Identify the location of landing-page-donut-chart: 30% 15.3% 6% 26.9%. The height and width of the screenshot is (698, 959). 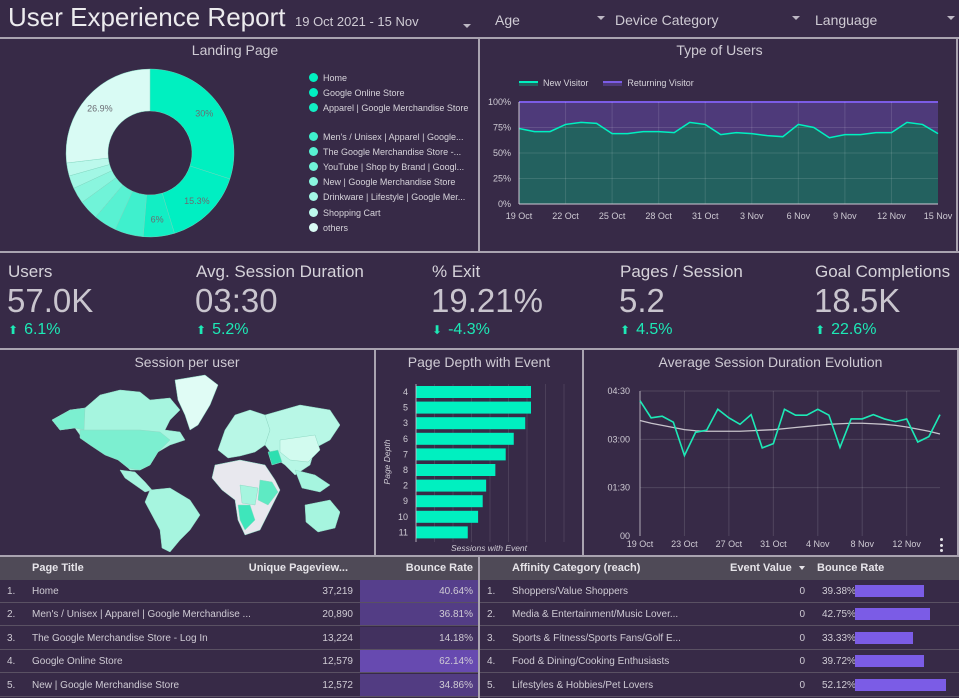
(150, 153).